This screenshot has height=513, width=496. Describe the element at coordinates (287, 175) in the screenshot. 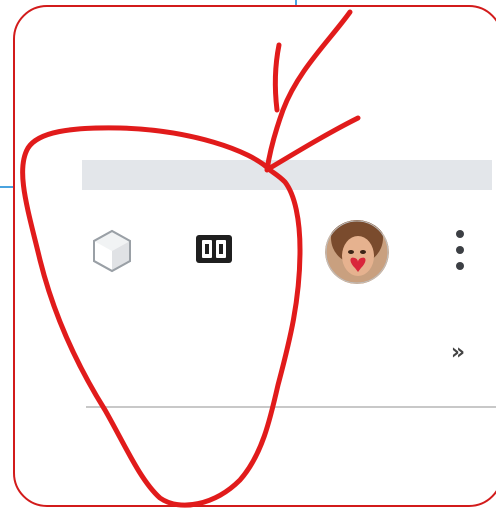

I see `tab-strip` at that location.